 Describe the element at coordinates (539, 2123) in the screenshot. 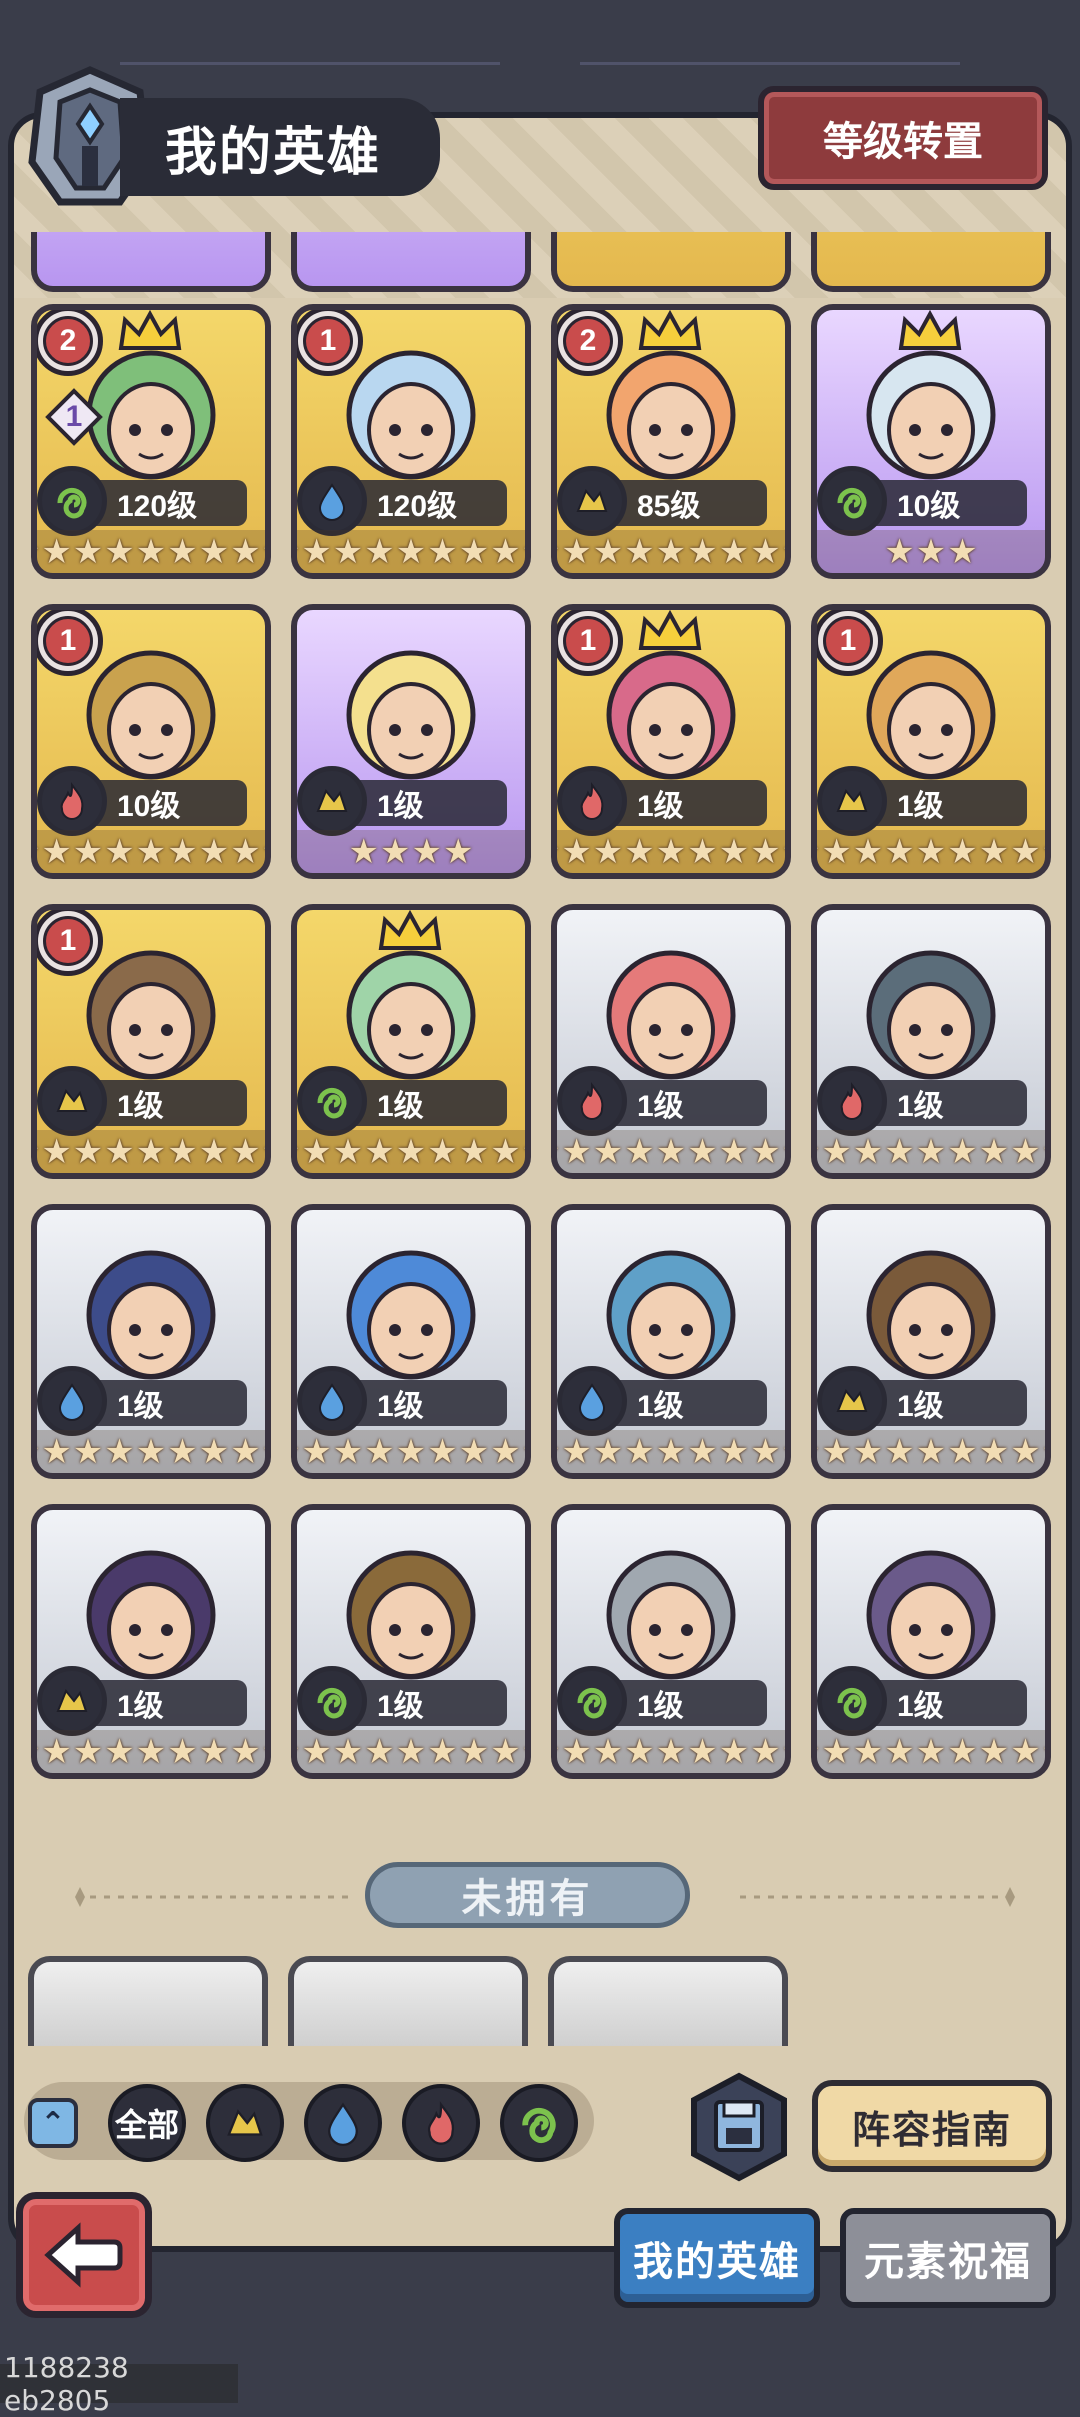

I see `filter-wind-button` at that location.